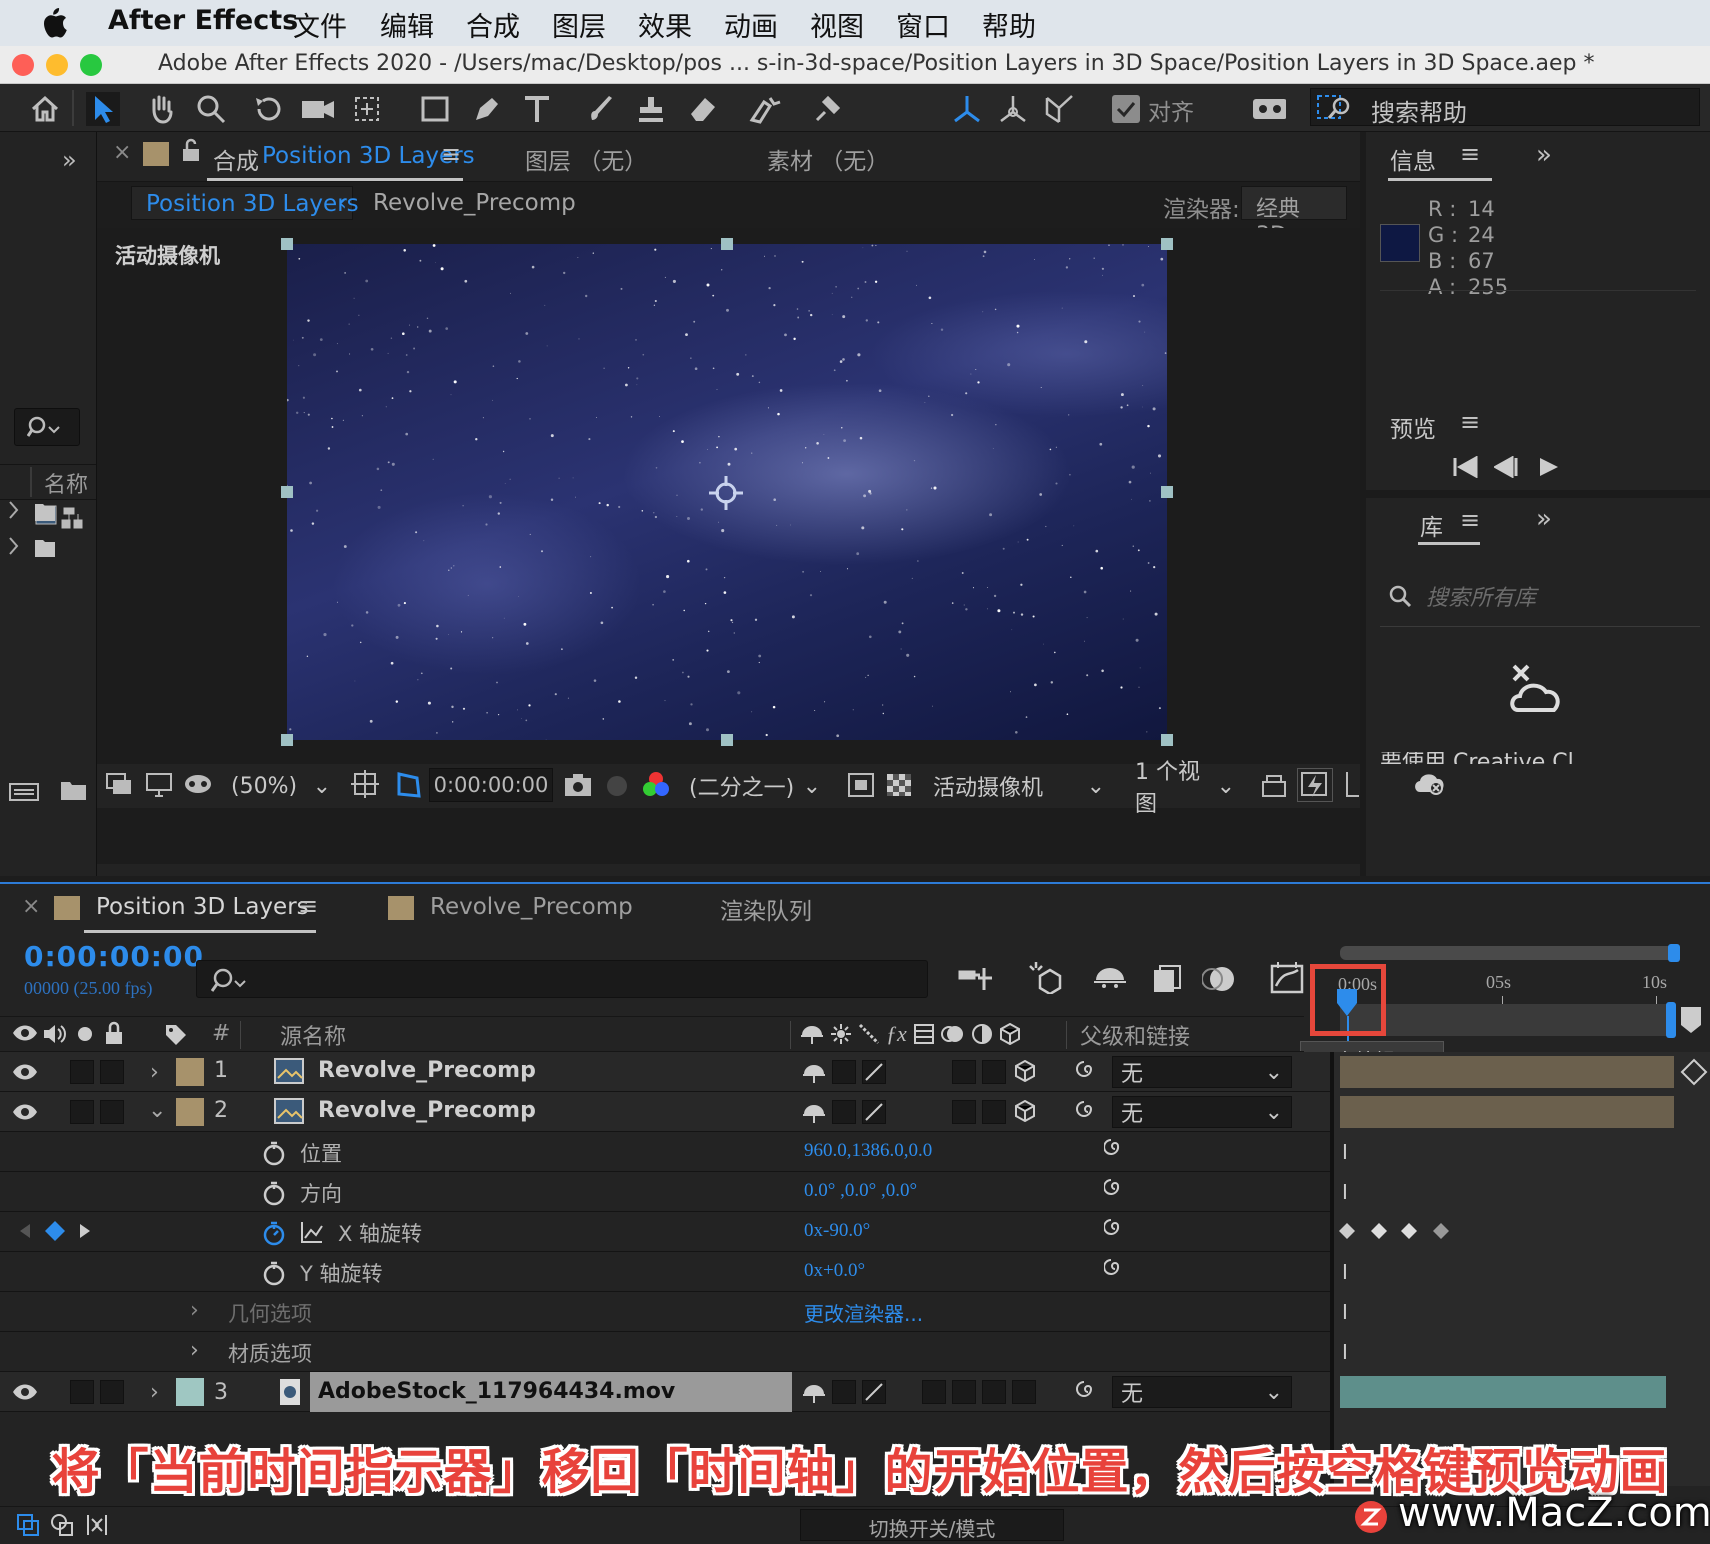  Describe the element at coordinates (1044, 977) in the screenshot. I see `draft-3d-icon` at that location.